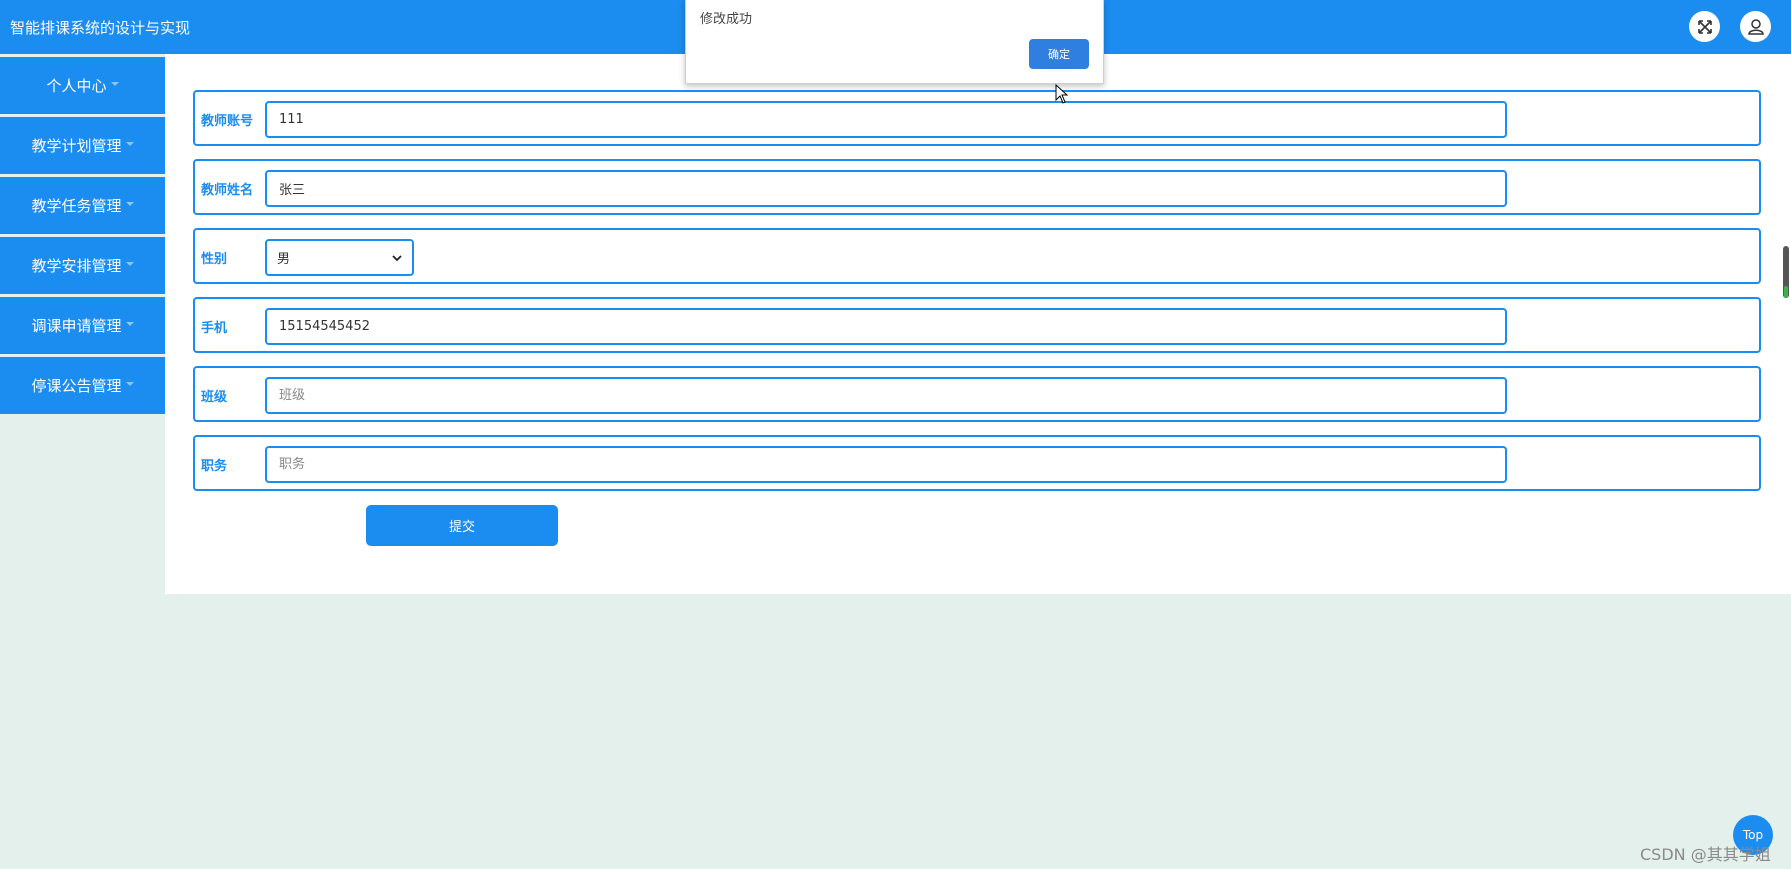  I want to click on alert-dialog: 修改成功 确定, so click(894, 42).